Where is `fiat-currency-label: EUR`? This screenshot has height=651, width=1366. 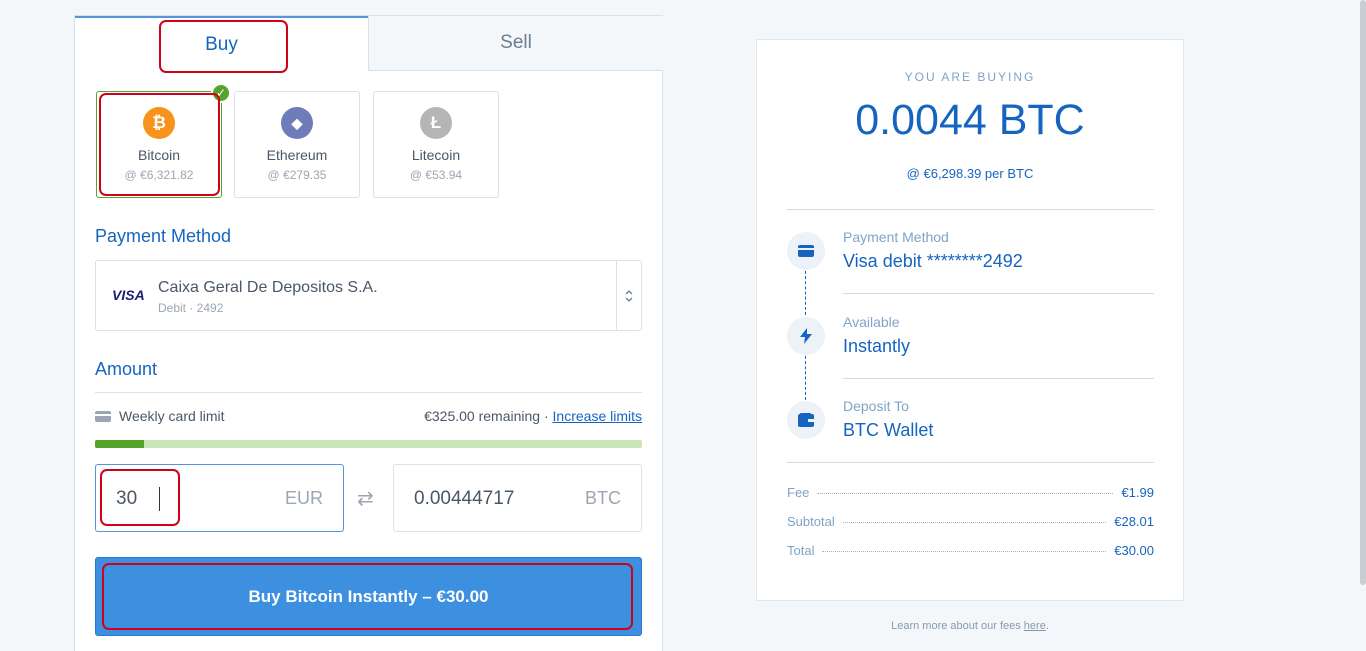
fiat-currency-label: EUR is located at coordinates (303, 498).